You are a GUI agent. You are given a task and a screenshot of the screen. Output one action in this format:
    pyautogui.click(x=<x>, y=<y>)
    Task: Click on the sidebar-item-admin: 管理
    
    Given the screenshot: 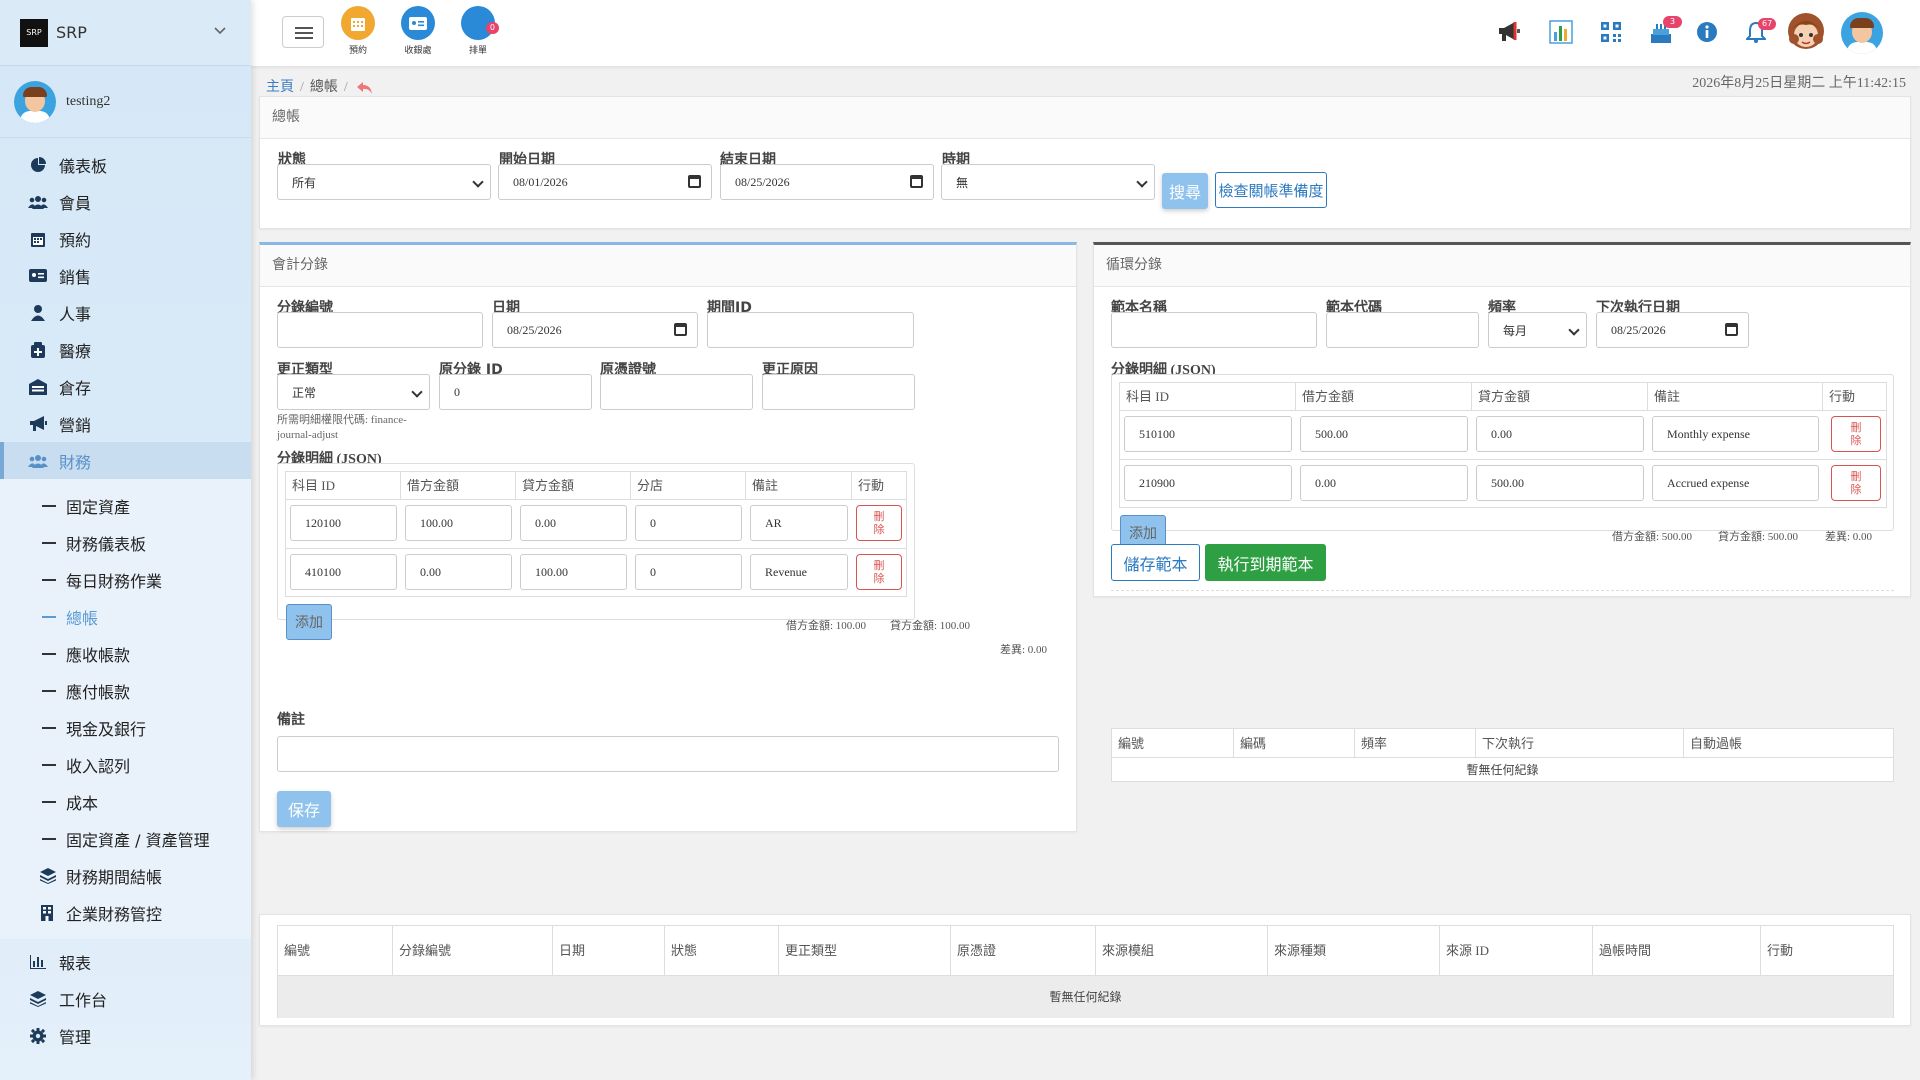 What is the action you would take?
    pyautogui.click(x=125, y=1035)
    